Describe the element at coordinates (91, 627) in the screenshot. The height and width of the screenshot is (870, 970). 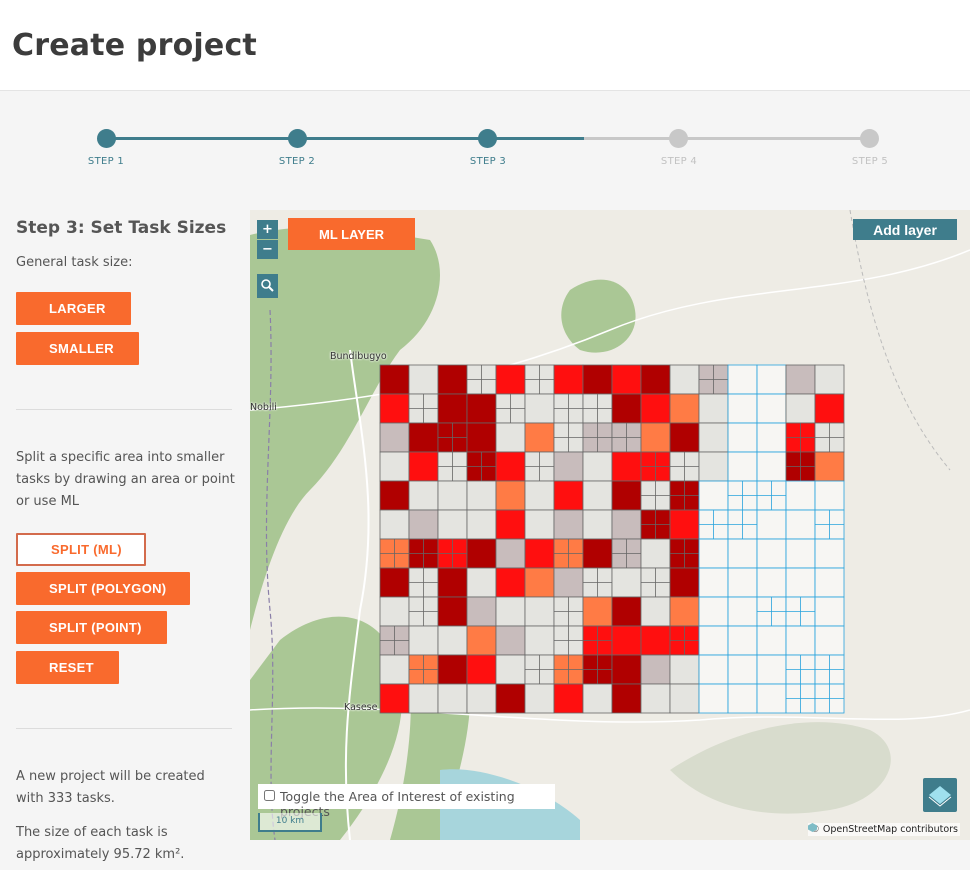
I see `split-point-button: SPLIT (POINT)` at that location.